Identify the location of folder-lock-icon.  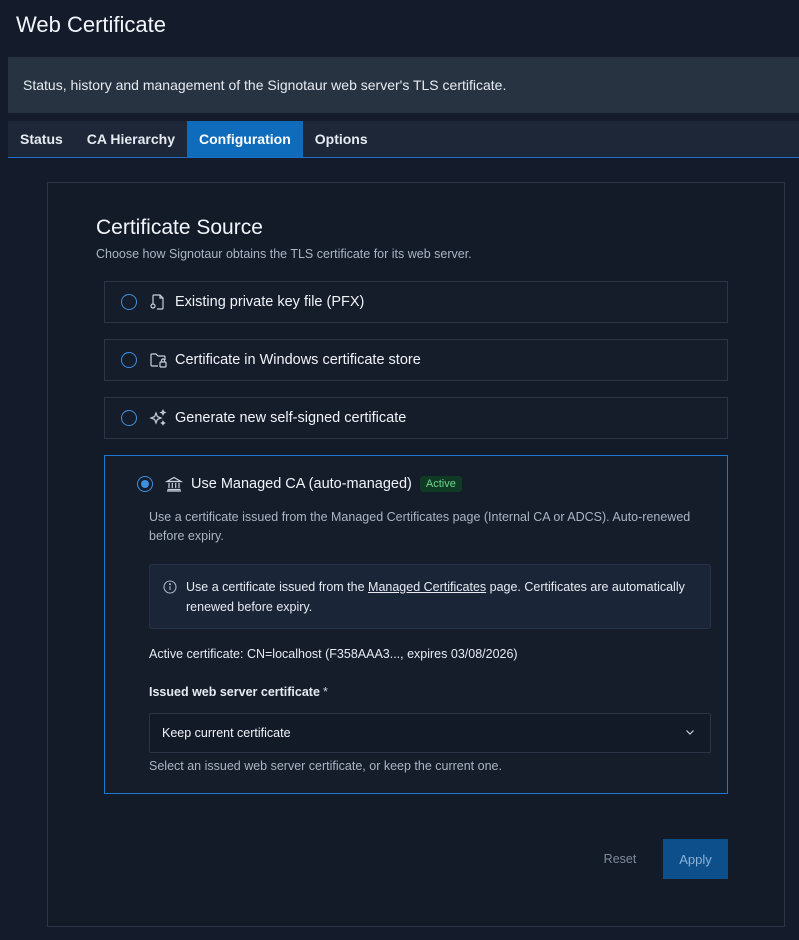
(158, 360).